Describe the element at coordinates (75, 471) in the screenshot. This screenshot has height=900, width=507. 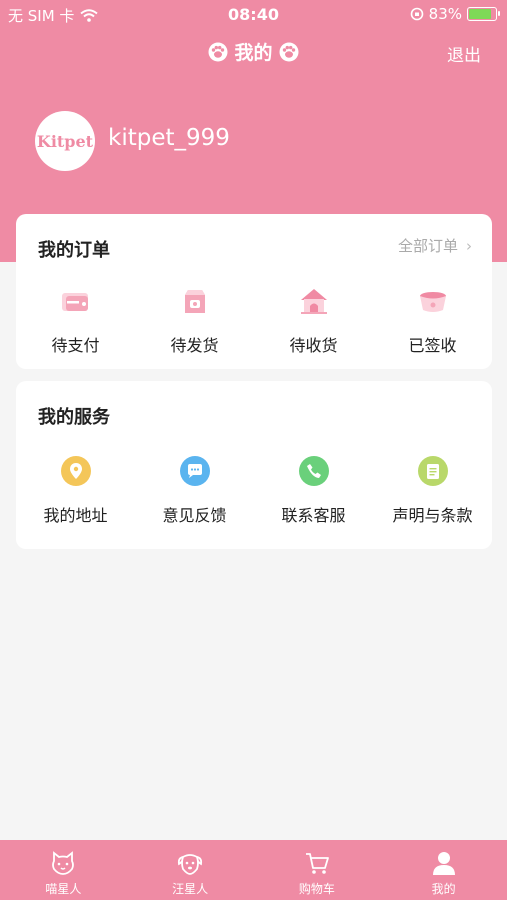
I see `location-pin-icon` at that location.